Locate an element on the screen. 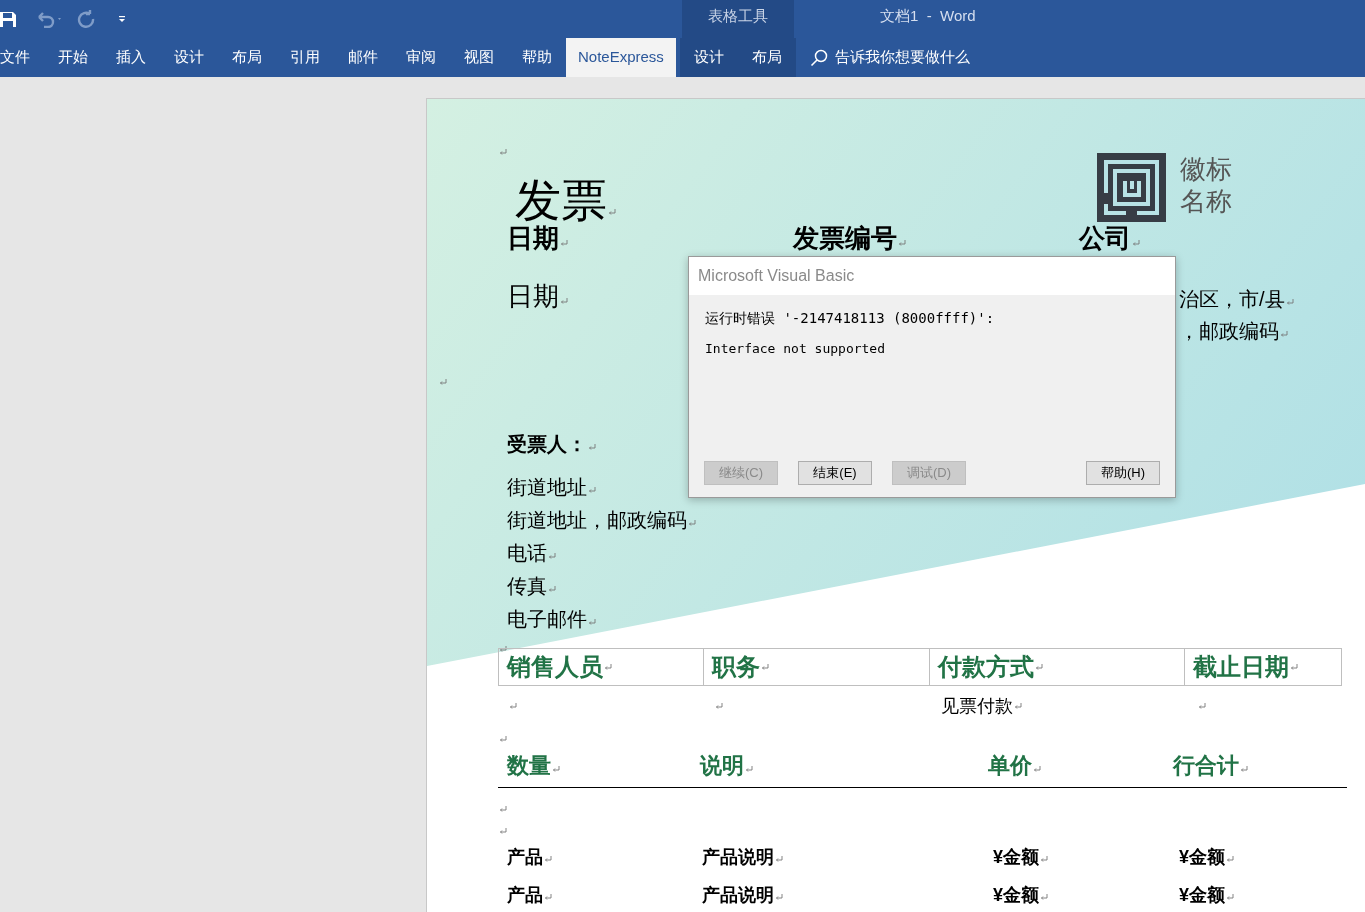  table-header-cell: 销售人员 is located at coordinates (601, 667).